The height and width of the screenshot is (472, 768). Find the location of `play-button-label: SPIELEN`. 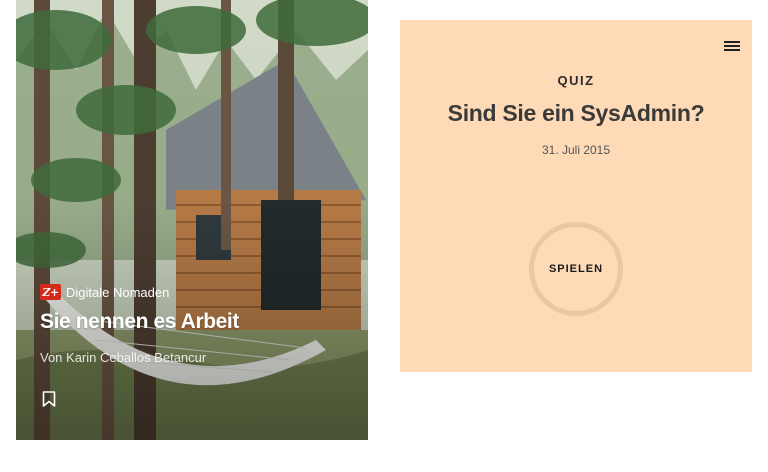

play-button-label: SPIELEN is located at coordinates (576, 269).